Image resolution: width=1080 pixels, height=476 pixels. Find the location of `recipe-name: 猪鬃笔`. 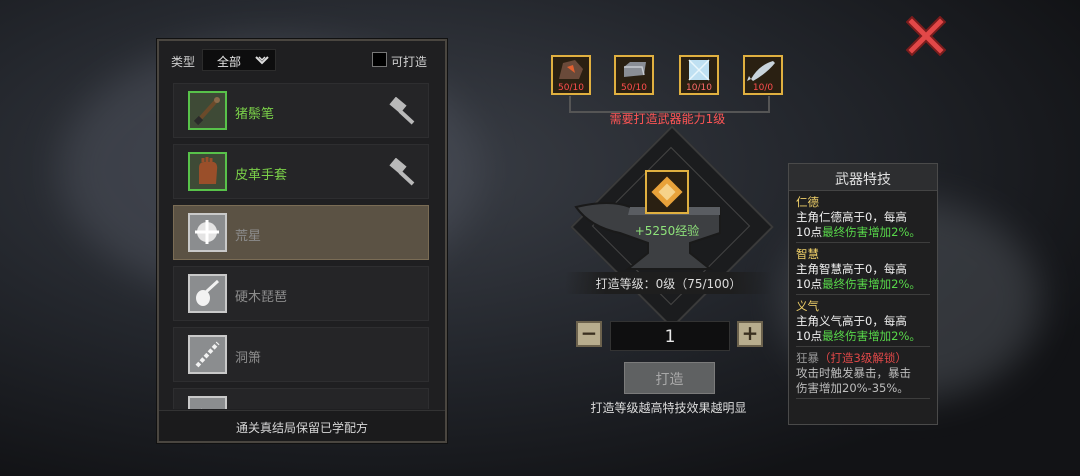

recipe-name: 猪鬃笔 is located at coordinates (255, 114).